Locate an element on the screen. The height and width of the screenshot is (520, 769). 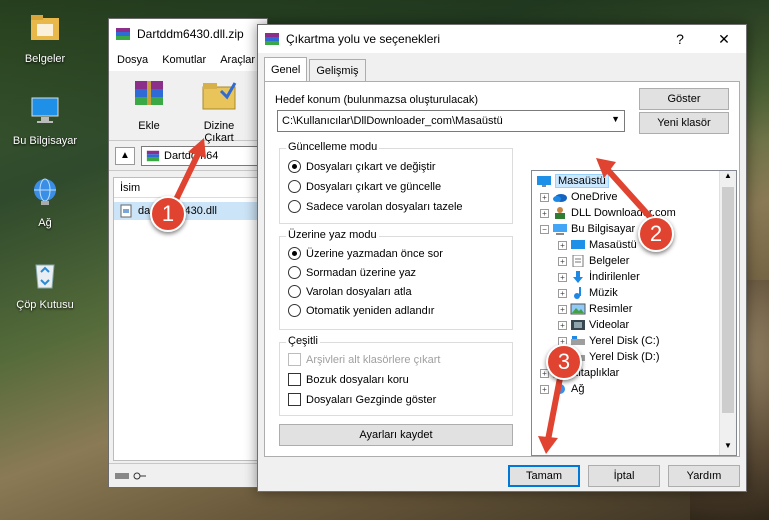
overwrite-option-rename: Otomatik yeniden adlandır is located at coordinates (361, 310).